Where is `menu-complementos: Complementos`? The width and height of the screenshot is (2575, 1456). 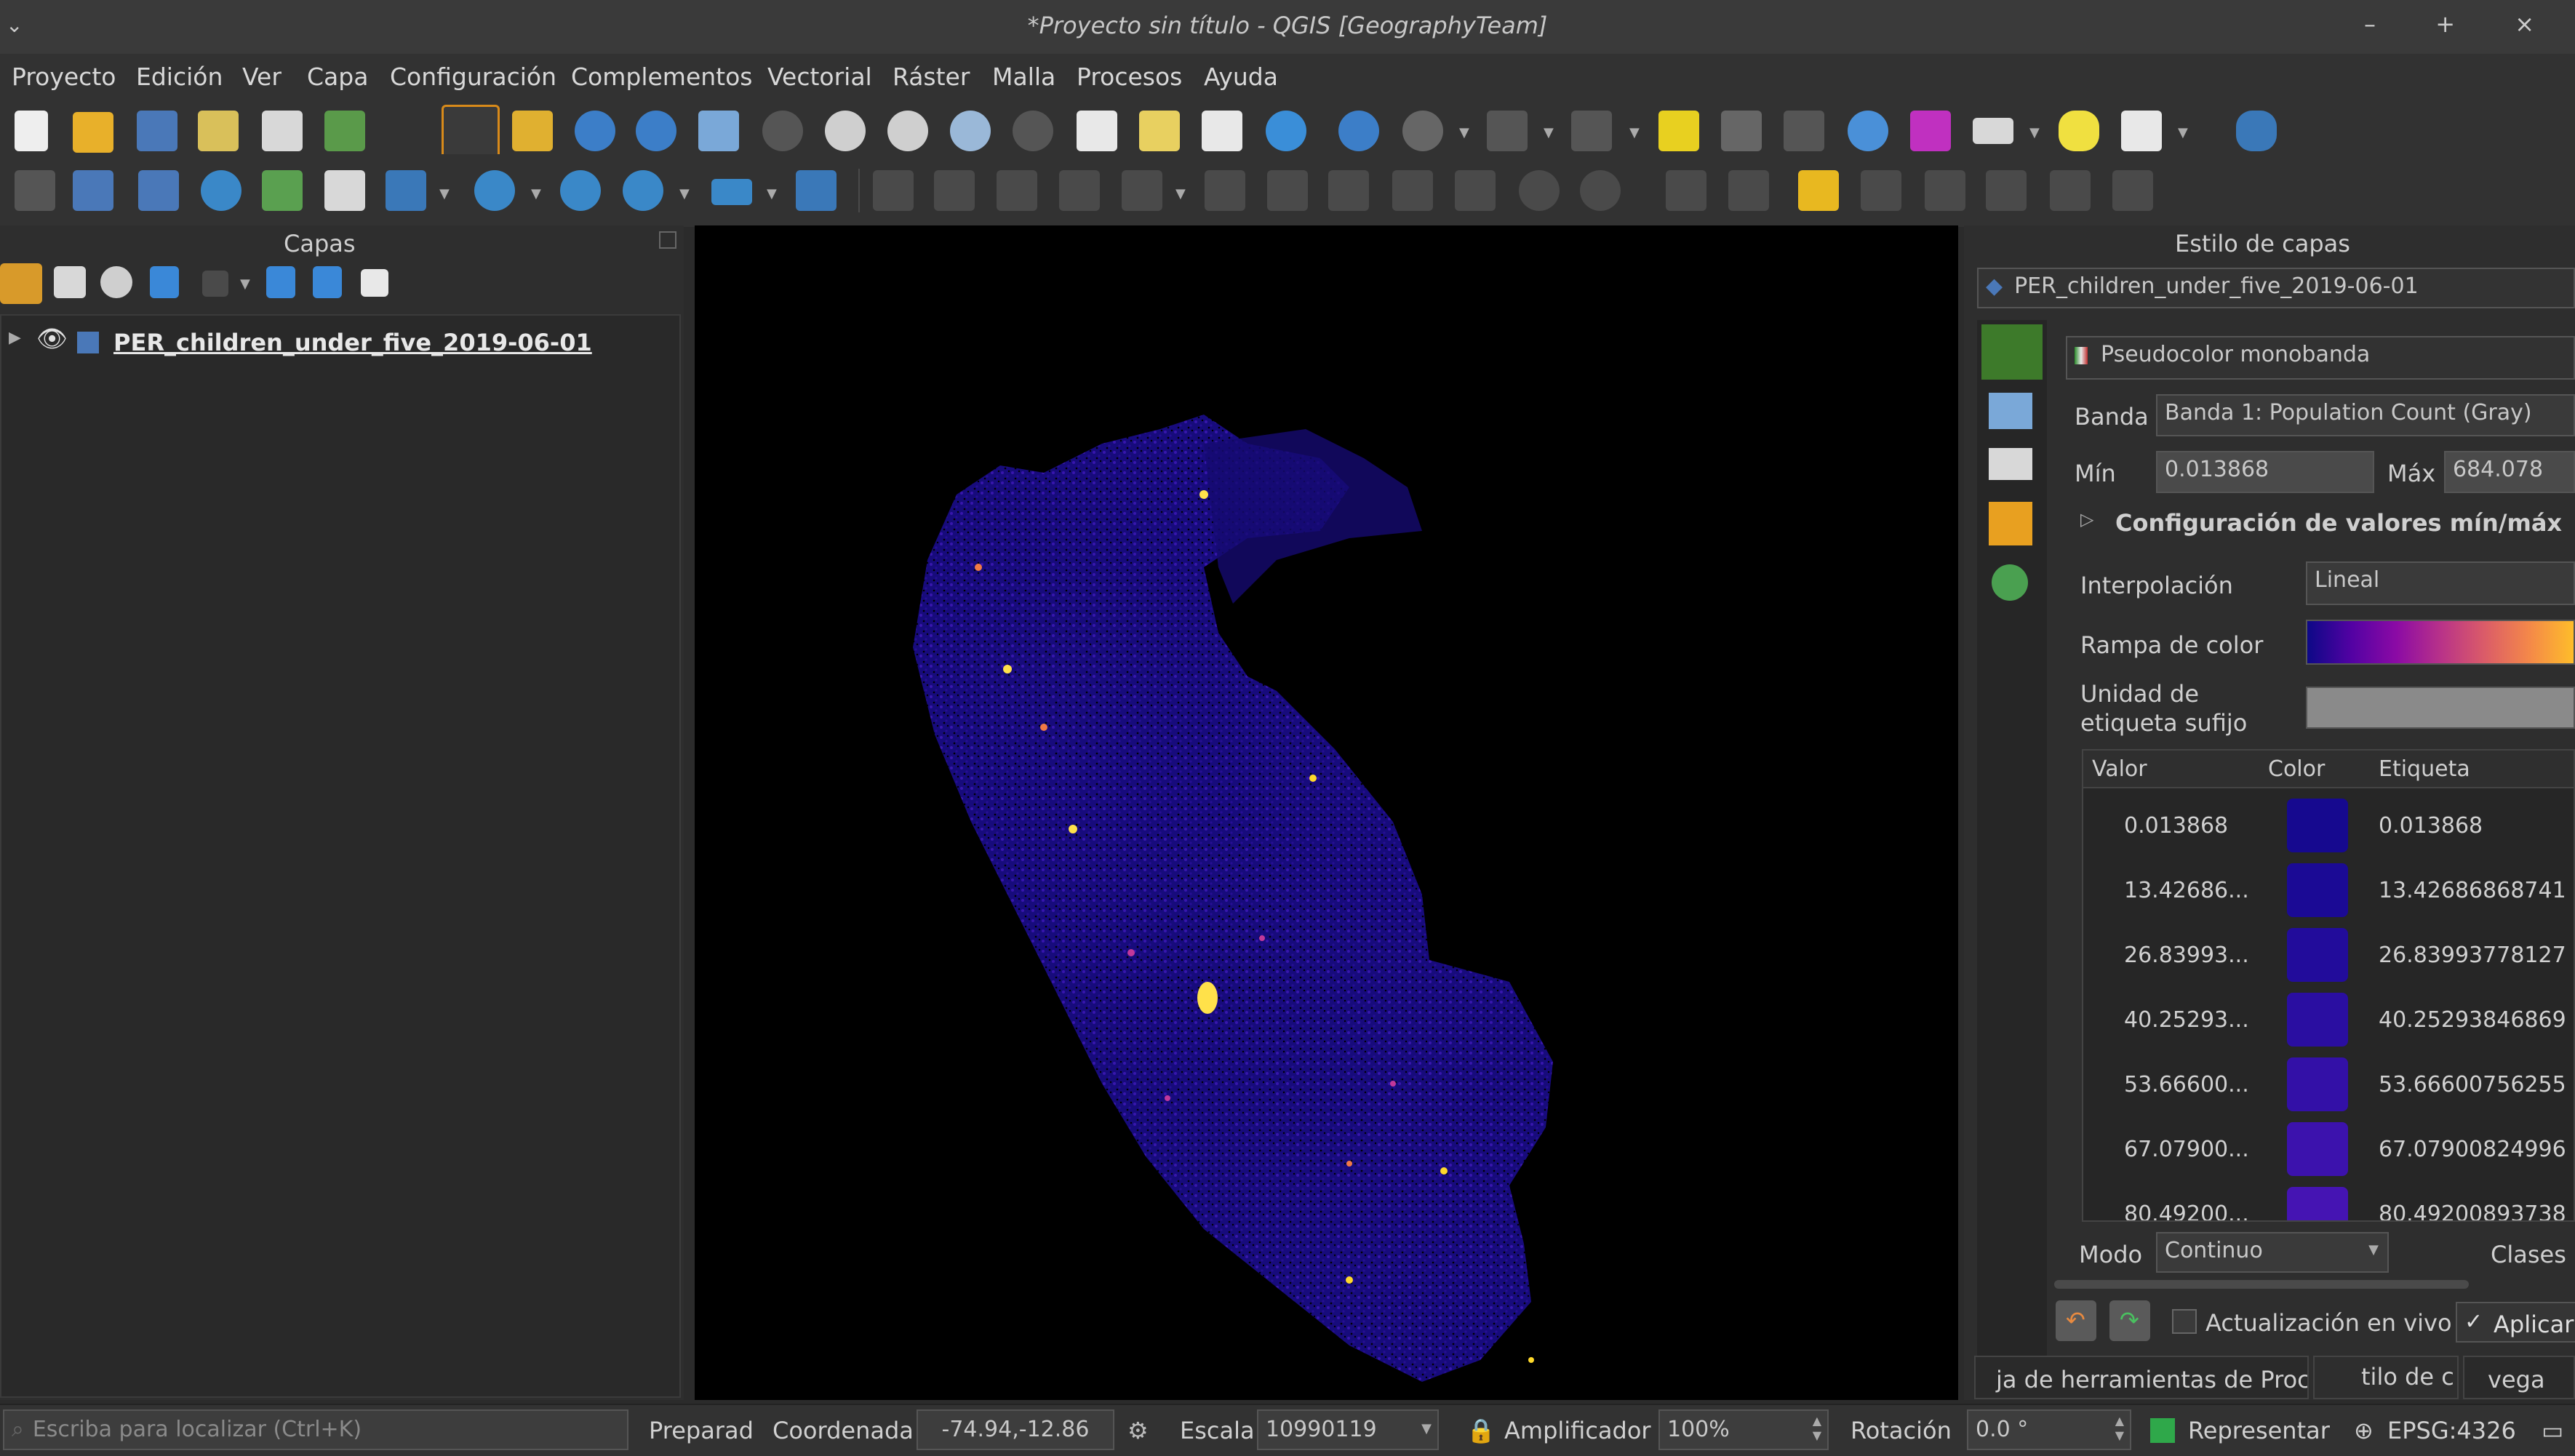 menu-complementos: Complementos is located at coordinates (661, 77).